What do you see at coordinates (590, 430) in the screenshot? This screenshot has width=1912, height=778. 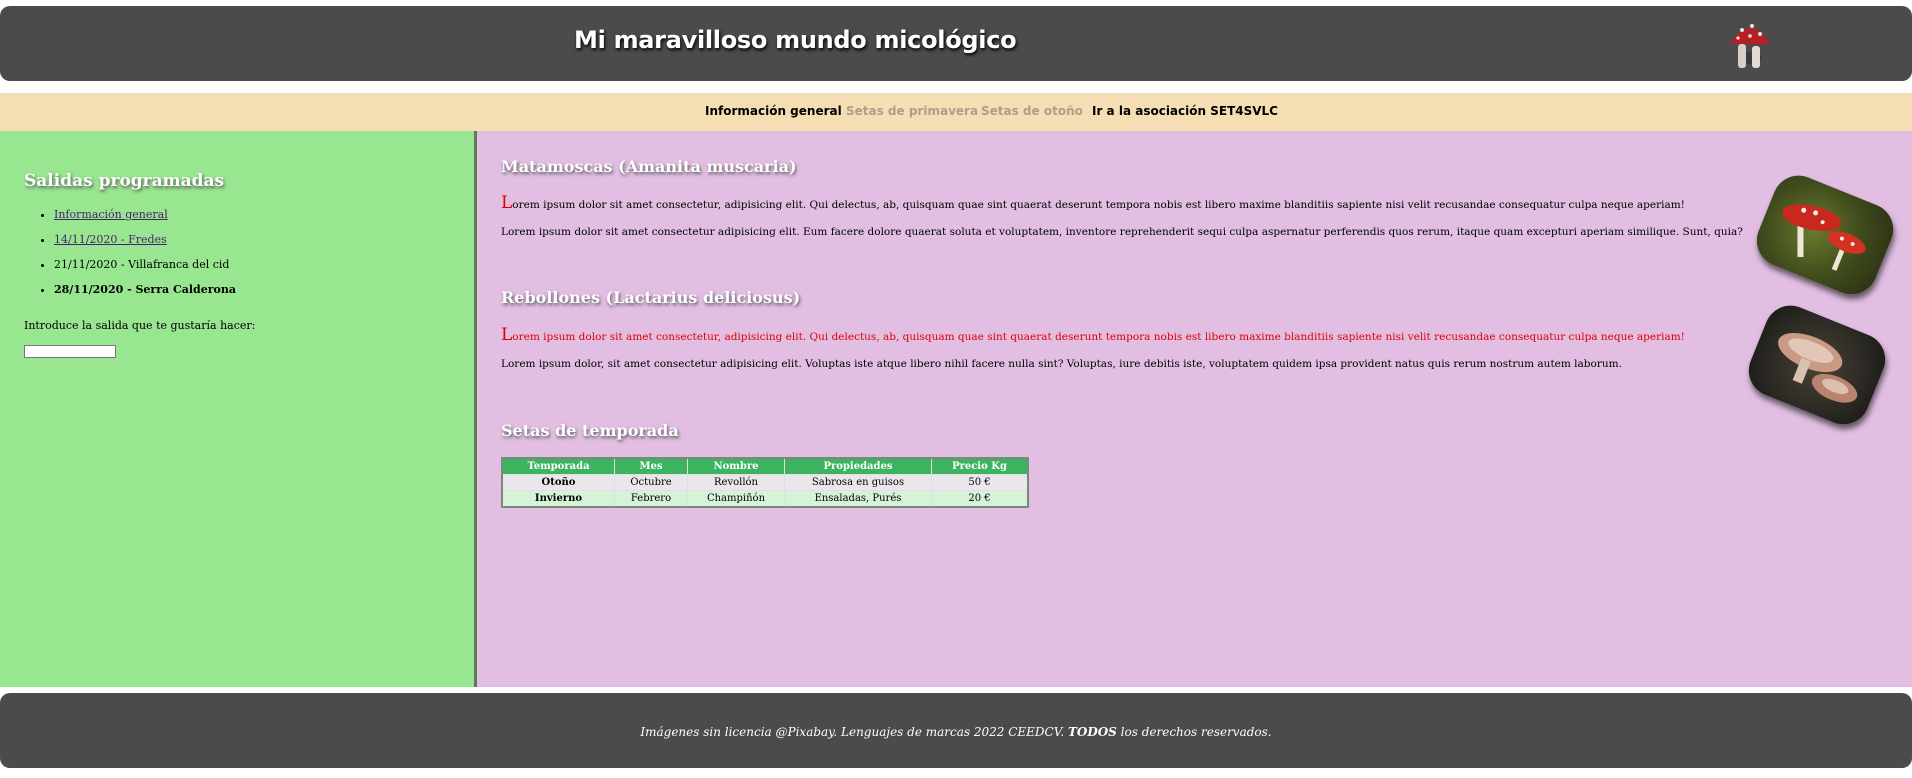 I see `section-title-temporada: Setas de temporada` at bounding box center [590, 430].